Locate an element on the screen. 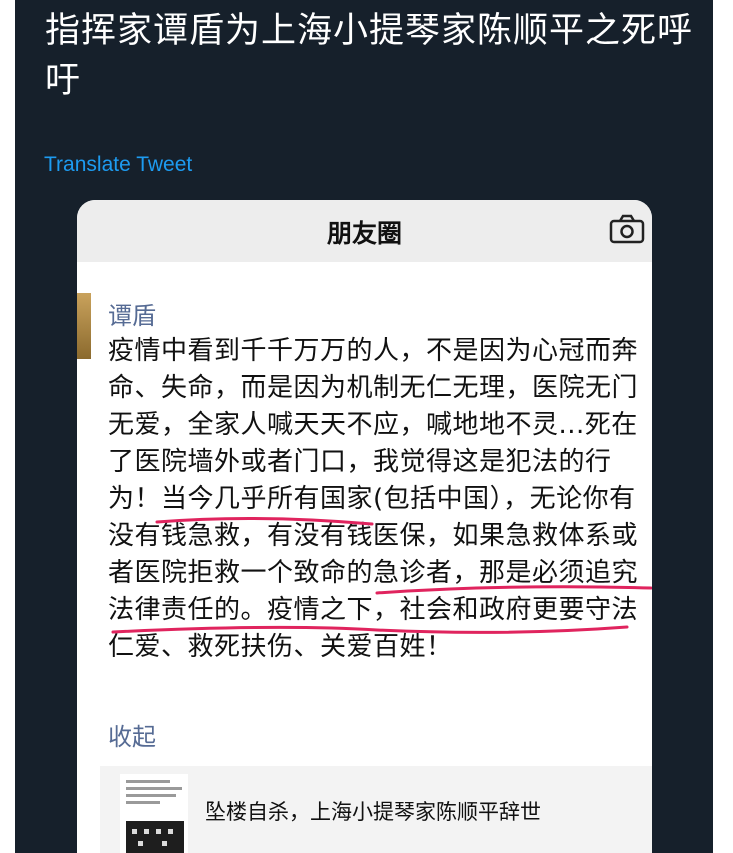 This screenshot has width=733, height=853. translate-tweet-link: Translate Tweet is located at coordinates (118, 165).